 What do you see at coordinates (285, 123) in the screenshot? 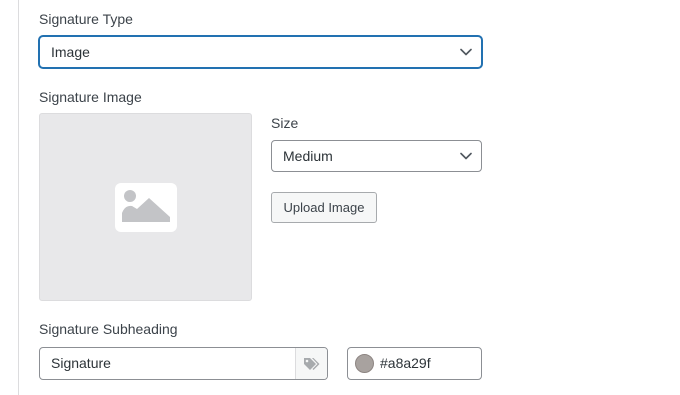
I see `size-label: Size` at bounding box center [285, 123].